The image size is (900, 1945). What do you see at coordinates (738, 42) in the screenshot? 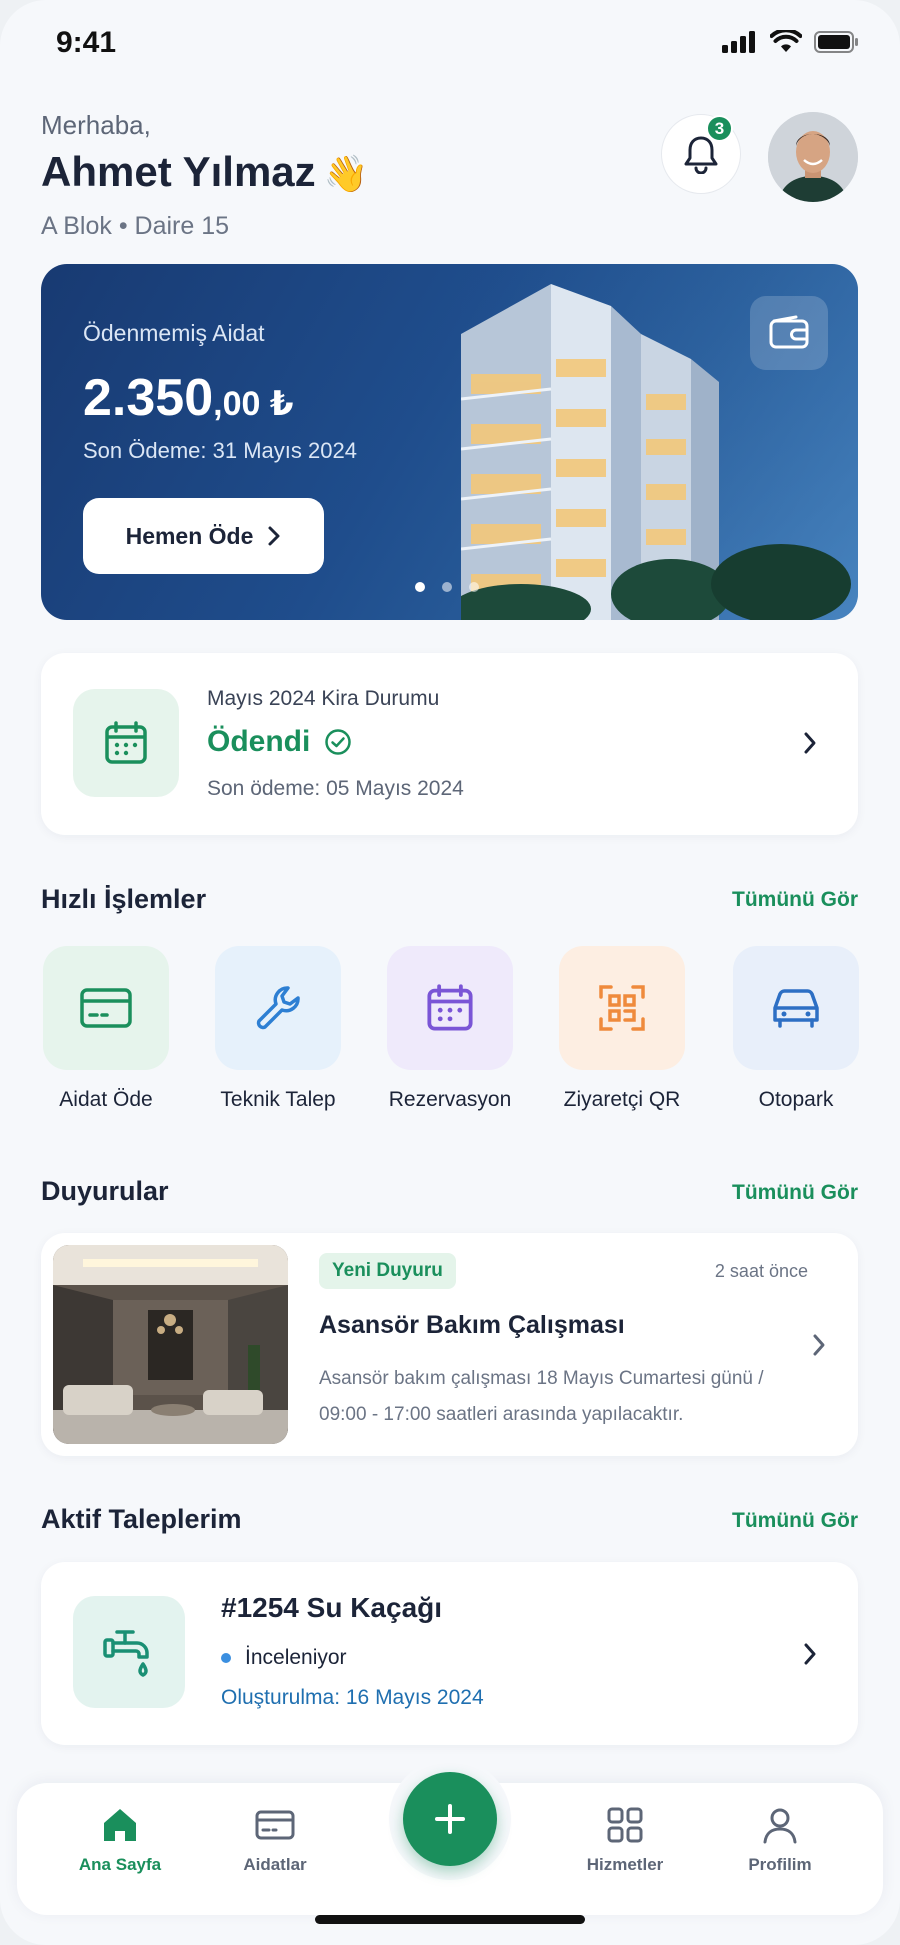
I see `cellular-signal-icon` at bounding box center [738, 42].